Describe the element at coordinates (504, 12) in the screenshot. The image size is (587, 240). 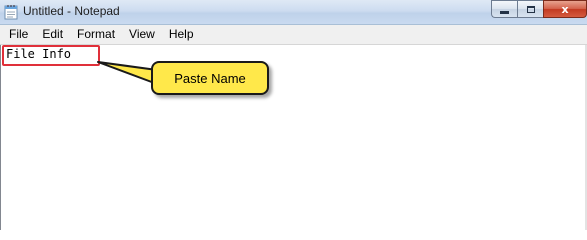
I see `minimize-icon` at that location.